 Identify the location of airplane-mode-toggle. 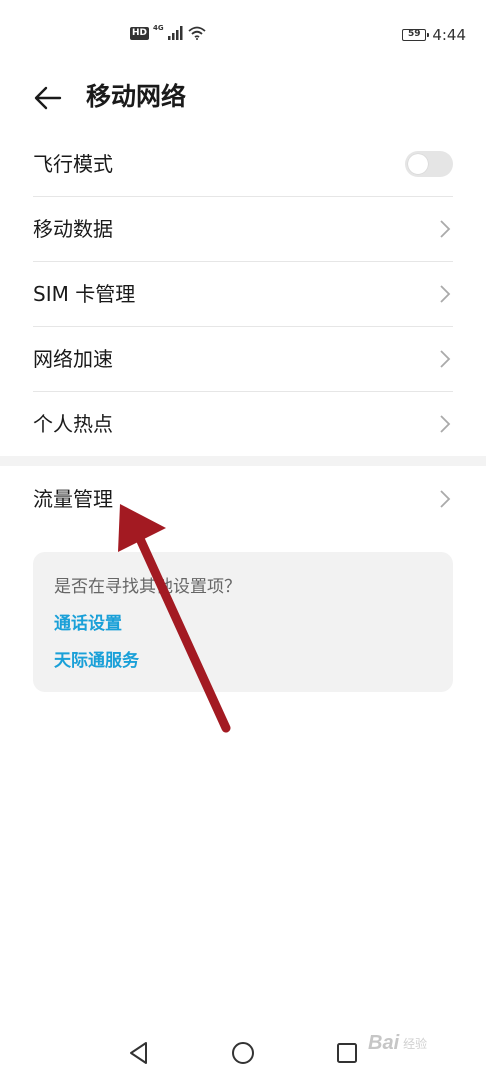
(429, 164).